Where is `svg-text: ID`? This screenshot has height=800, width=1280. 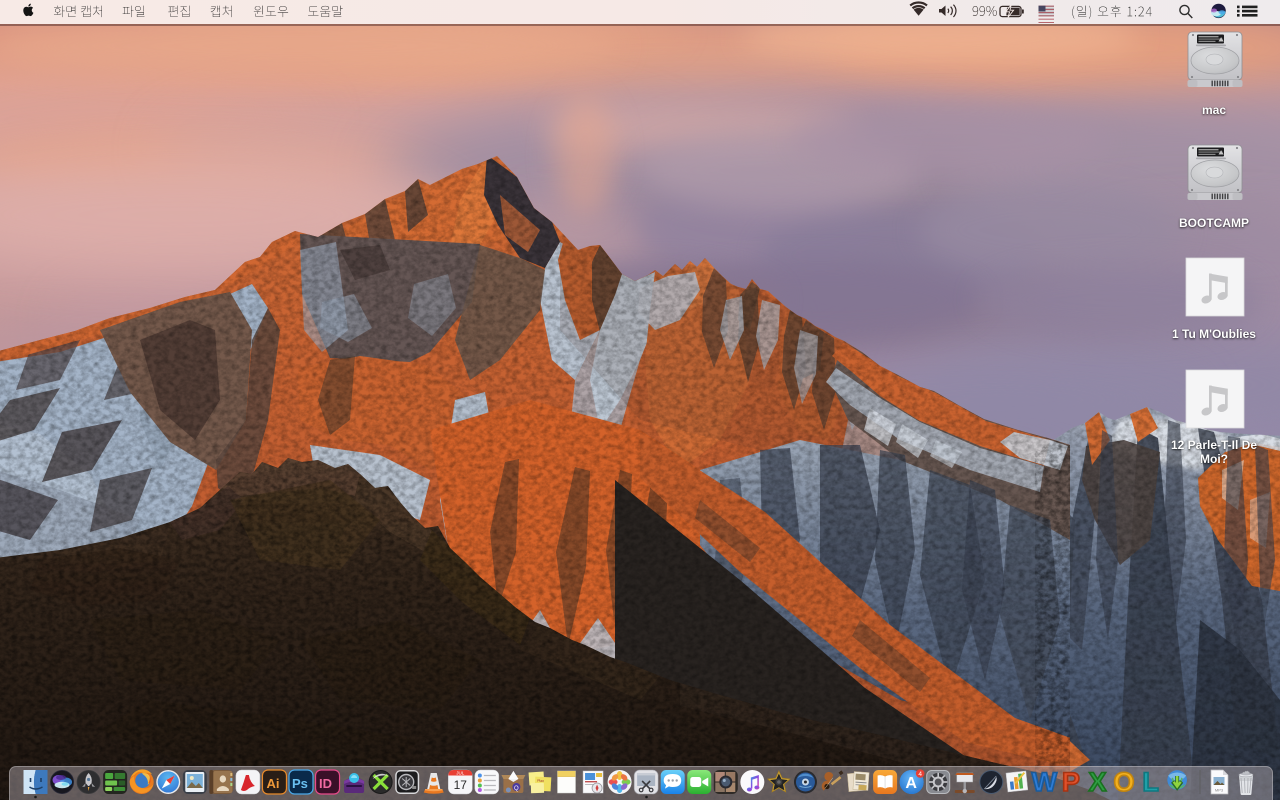 svg-text: ID is located at coordinates (325, 783).